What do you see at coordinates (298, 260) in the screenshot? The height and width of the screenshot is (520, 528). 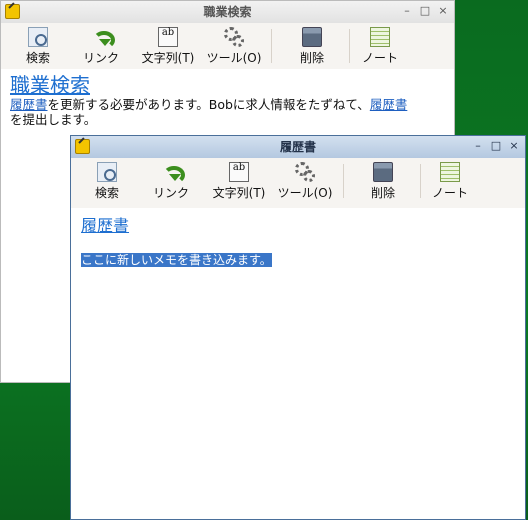 I see `note-body-text: ここに新しいメモを書き込みます。` at bounding box center [298, 260].